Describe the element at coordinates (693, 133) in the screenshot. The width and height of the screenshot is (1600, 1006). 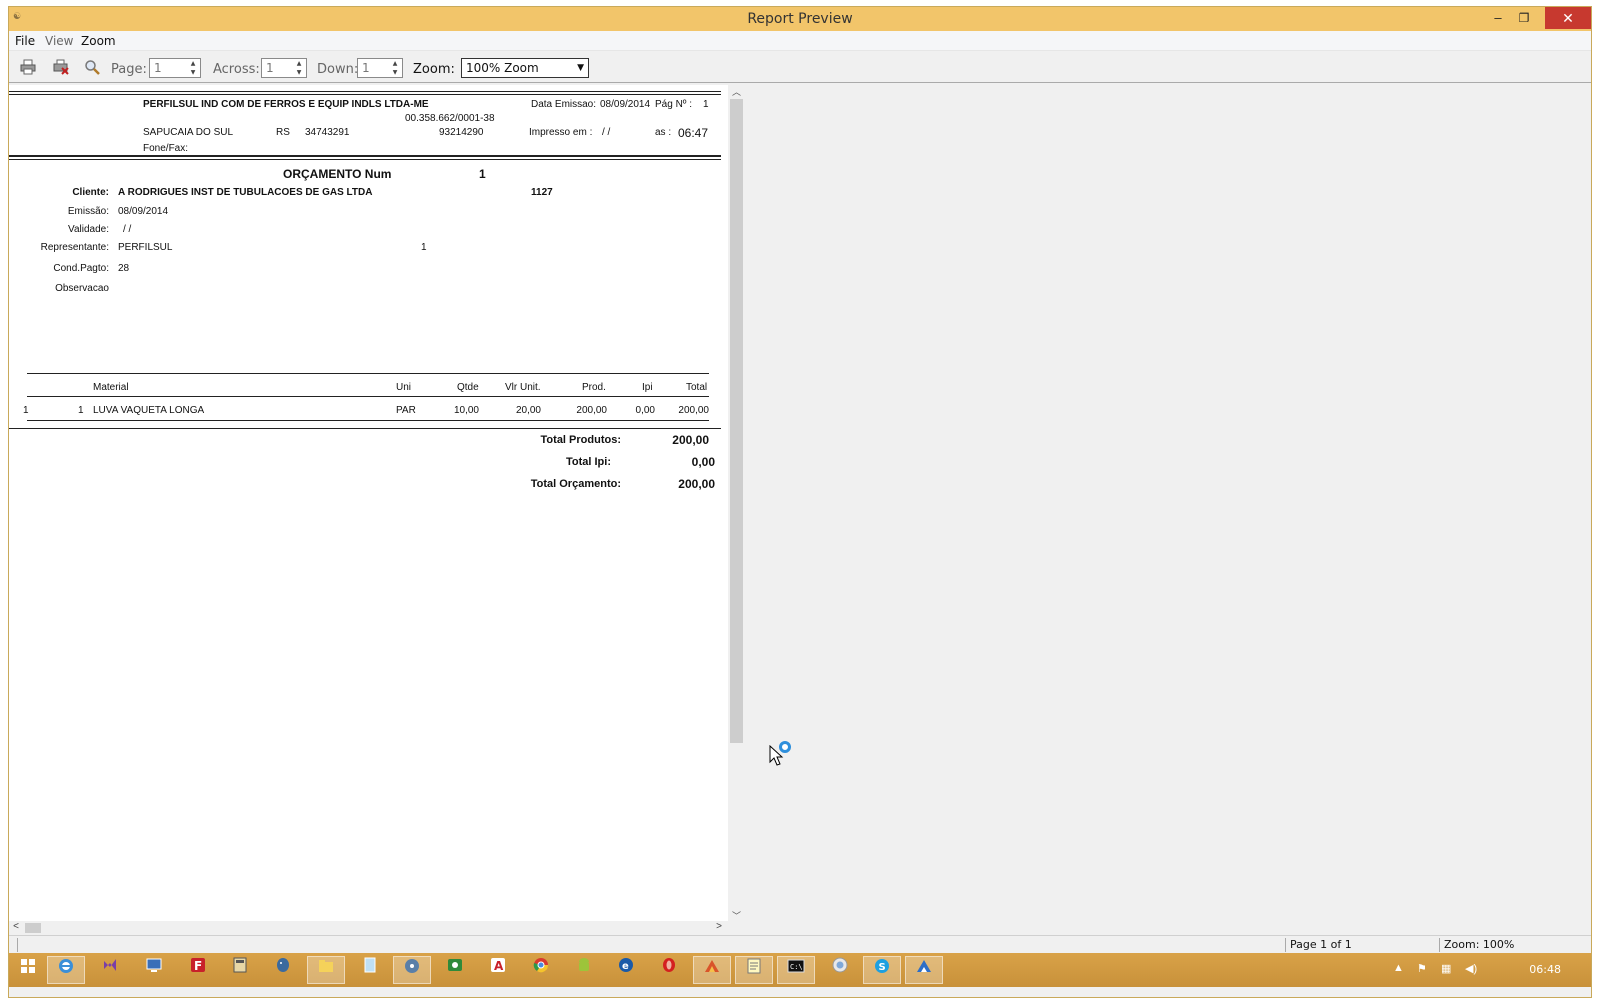
I see `print-time: 06:47` at that location.